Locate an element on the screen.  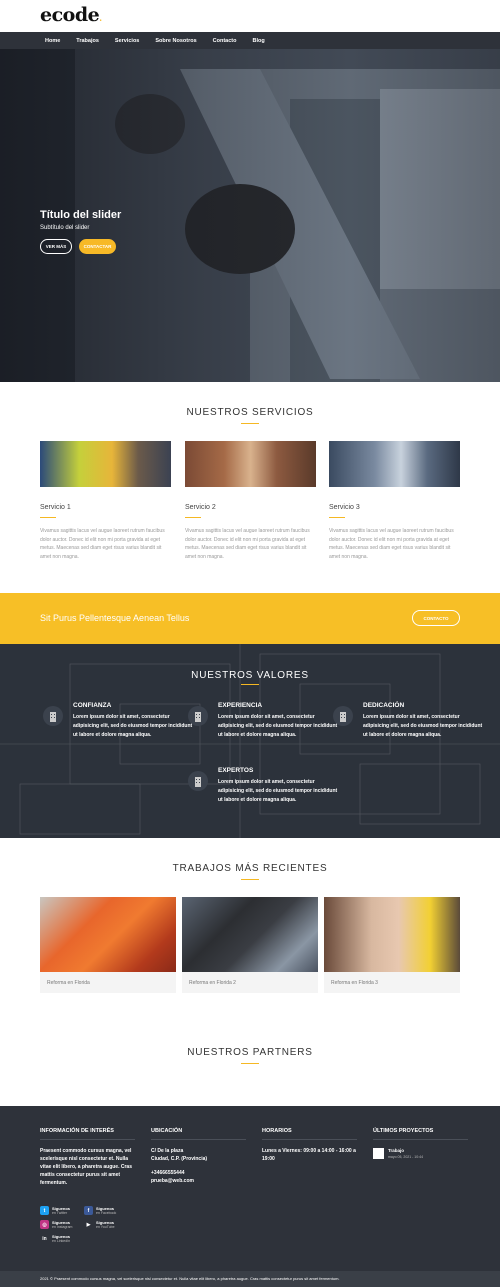
value-name: DEDICACIÓN is located at coordinates (384, 705).